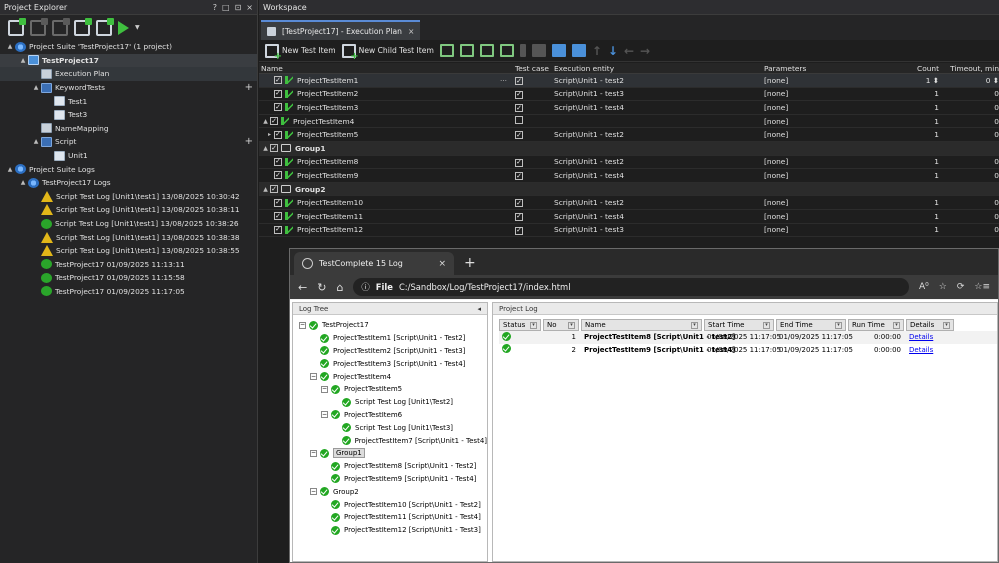  I want to click on tree-item: Unit1, so click(128, 156).